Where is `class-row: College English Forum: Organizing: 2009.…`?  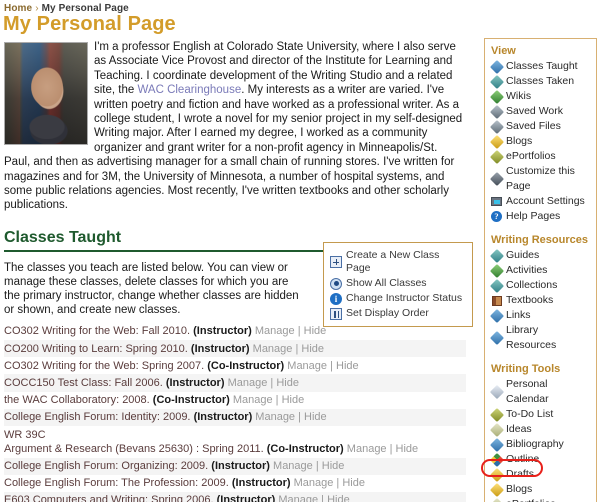
class-row: College English Forum: Organizing: 2009.… is located at coordinates (235, 466).